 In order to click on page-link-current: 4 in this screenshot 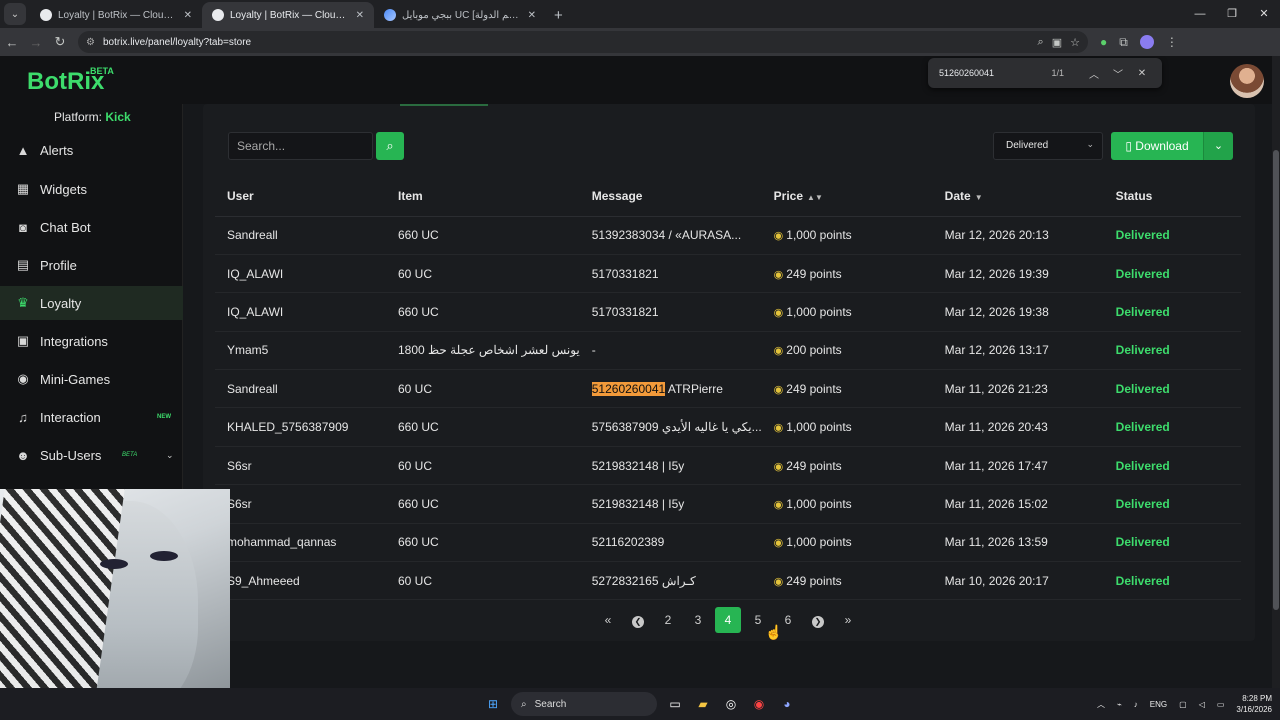, I will do `click(728, 620)`.